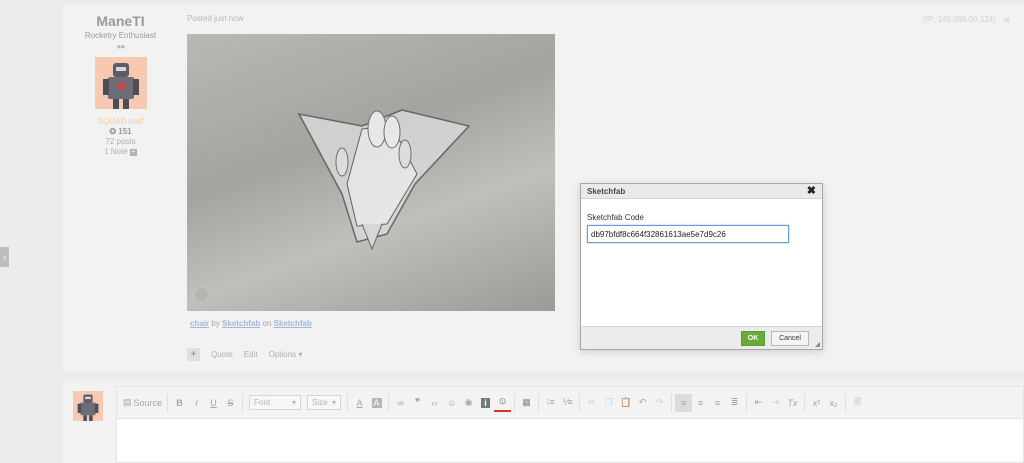  I want to click on align-justify-icon: ≣, so click(734, 403).